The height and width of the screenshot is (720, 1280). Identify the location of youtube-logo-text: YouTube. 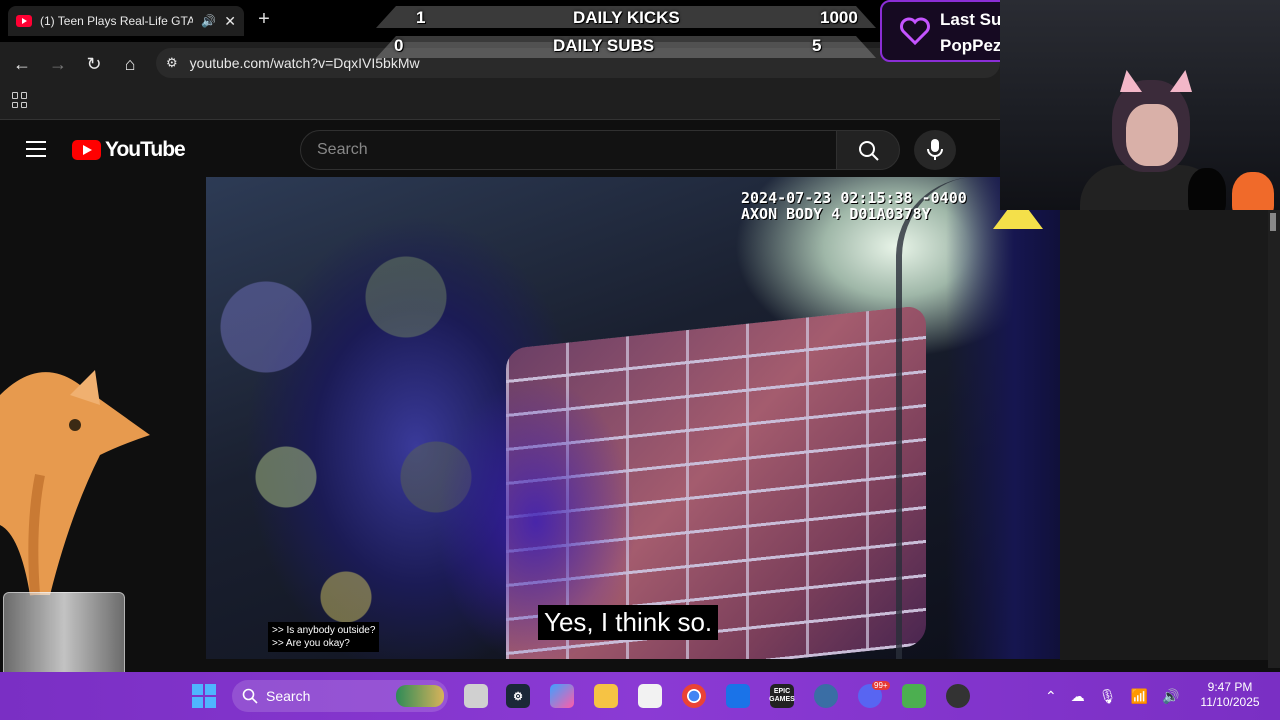
(145, 149).